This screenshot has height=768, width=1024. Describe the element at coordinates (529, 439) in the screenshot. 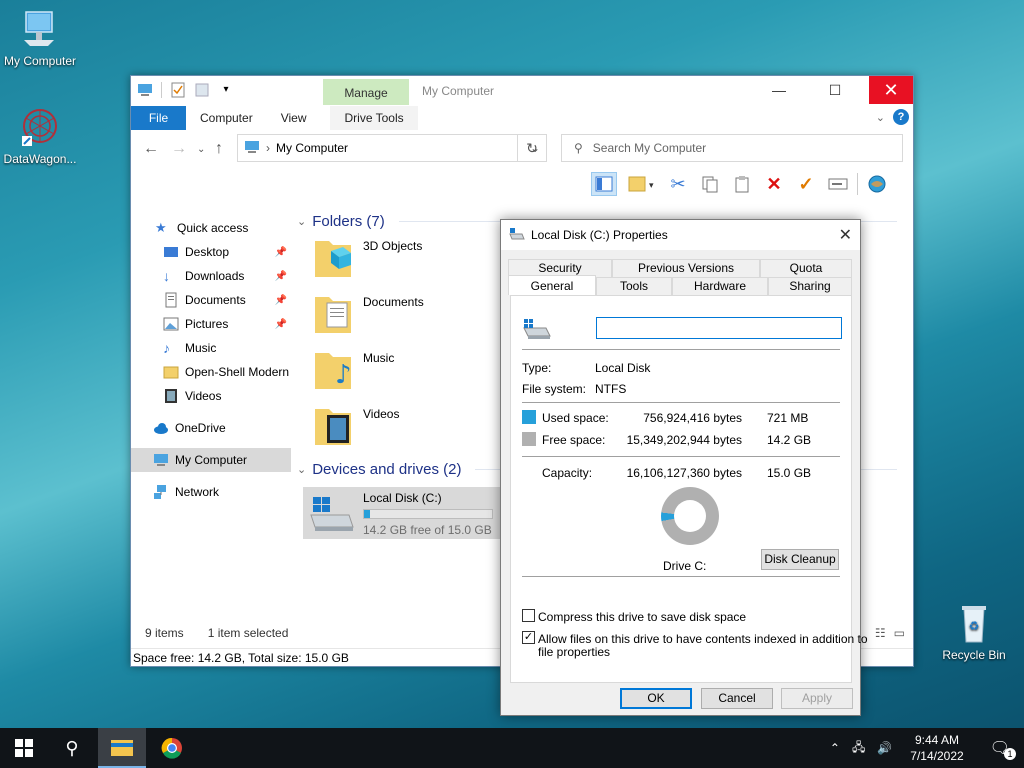

I see `free-space-swatch` at that location.